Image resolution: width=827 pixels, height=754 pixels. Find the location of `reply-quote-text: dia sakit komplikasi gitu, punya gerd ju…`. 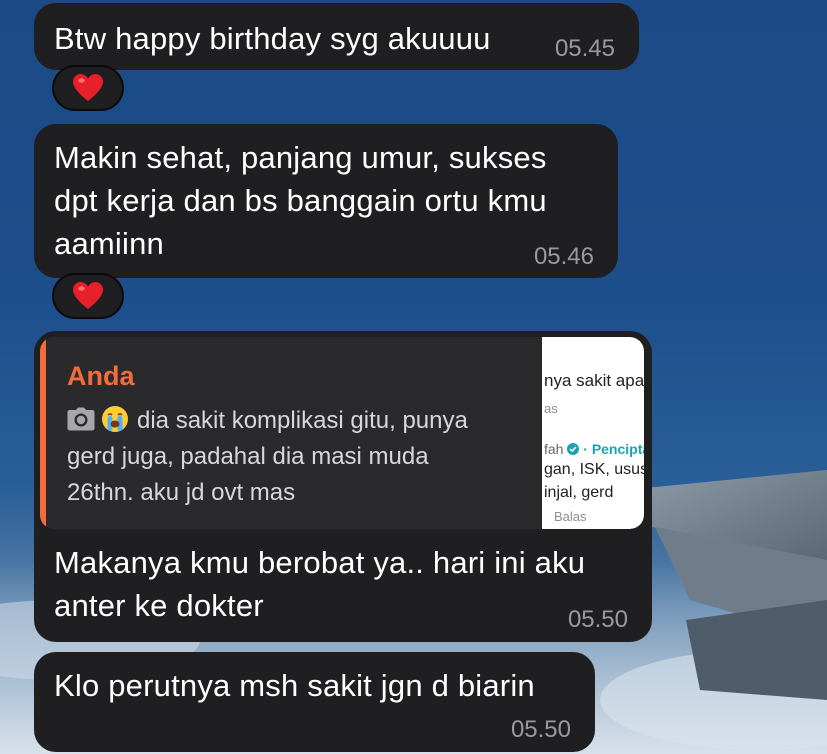

reply-quote-text: dia sakit komplikasi gitu, punya gerd ju… is located at coordinates (302, 457).